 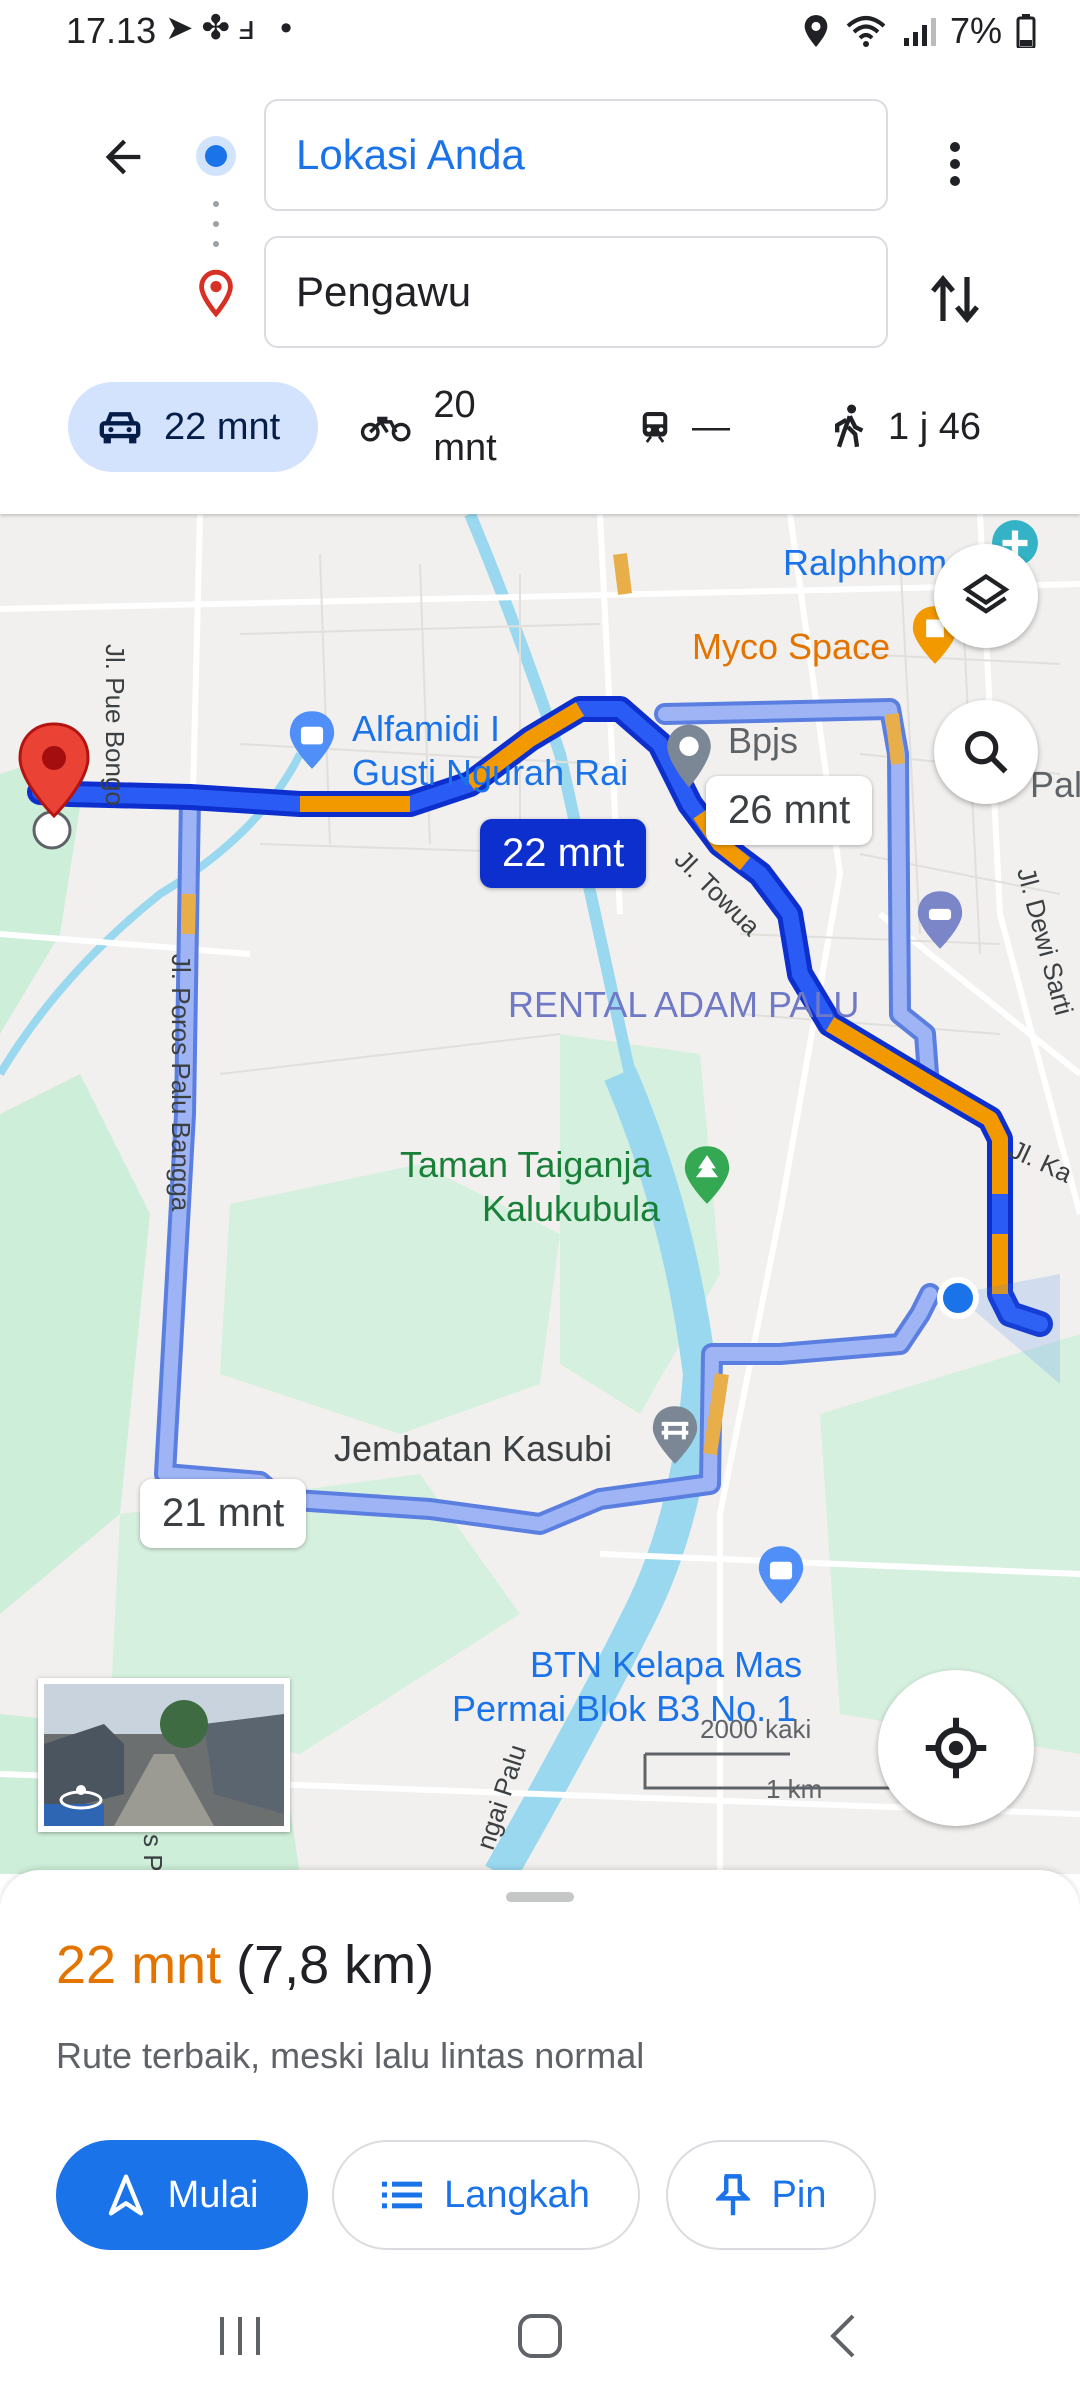 What do you see at coordinates (1026, 31) in the screenshot?
I see `battery-icon` at bounding box center [1026, 31].